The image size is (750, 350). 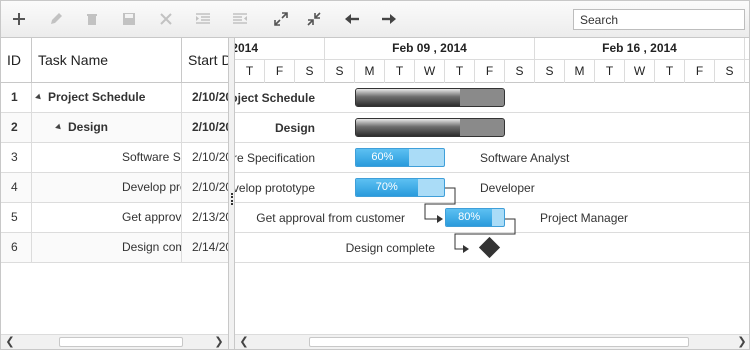 What do you see at coordinates (659, 19) in the screenshot?
I see `search-input` at bounding box center [659, 19].